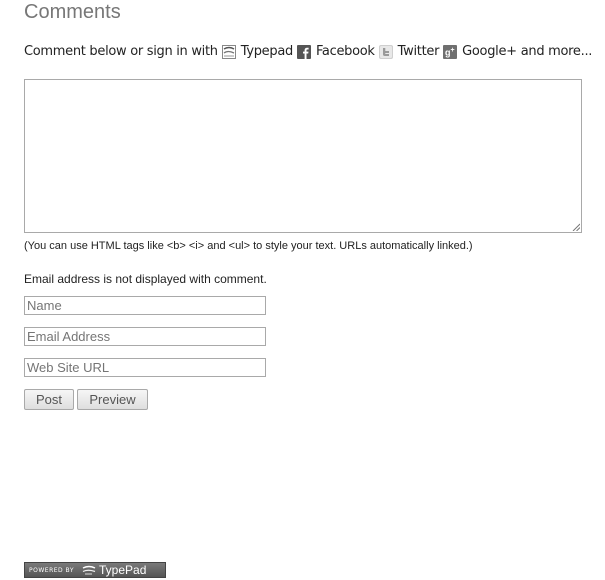 This screenshot has width=605, height=580. Describe the element at coordinates (385, 51) in the screenshot. I see `twitter-icon` at that location.